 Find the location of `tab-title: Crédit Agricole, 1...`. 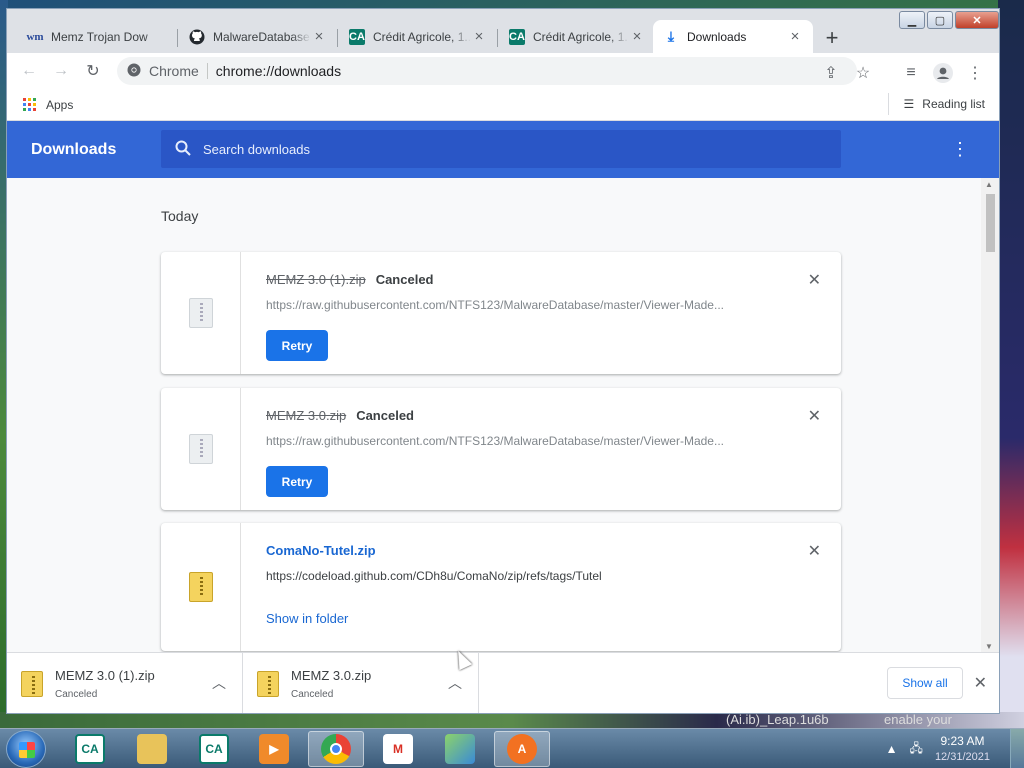

tab-title: Crédit Agricole, 1... is located at coordinates (581, 36).